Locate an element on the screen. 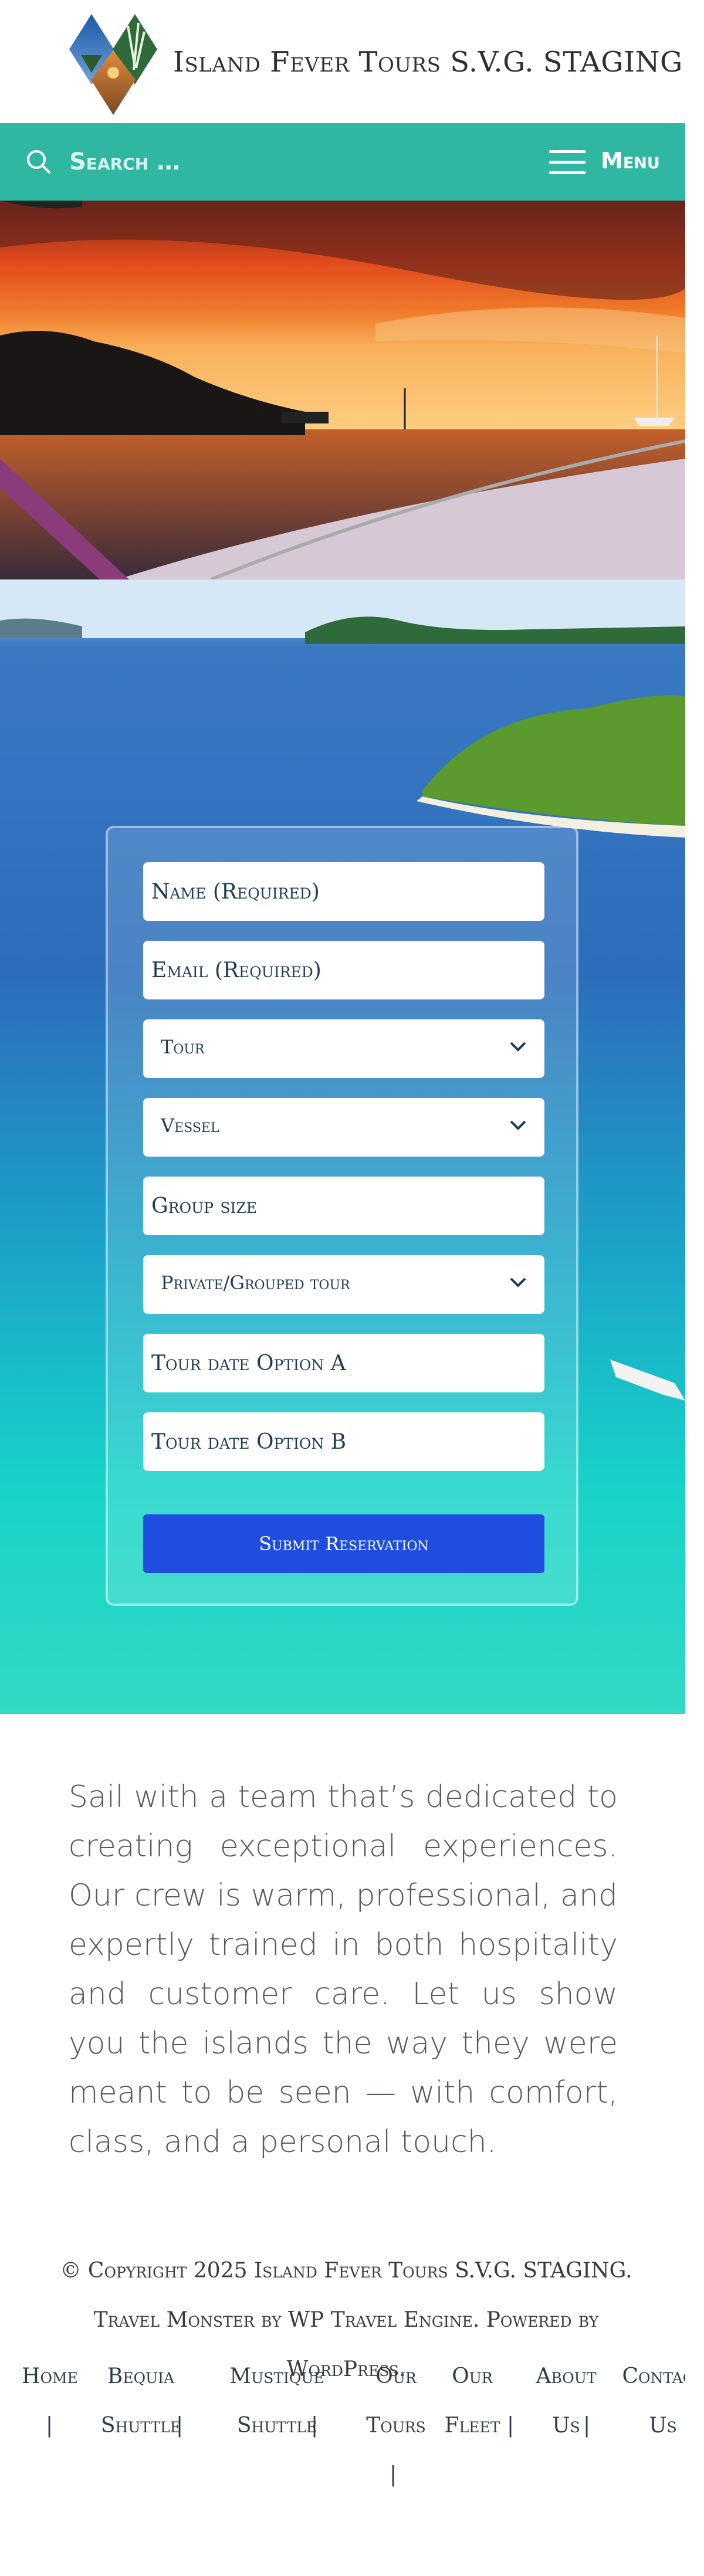 This screenshot has width=704, height=2576. footer-menu-home-label: Home is located at coordinates (50, 2376).